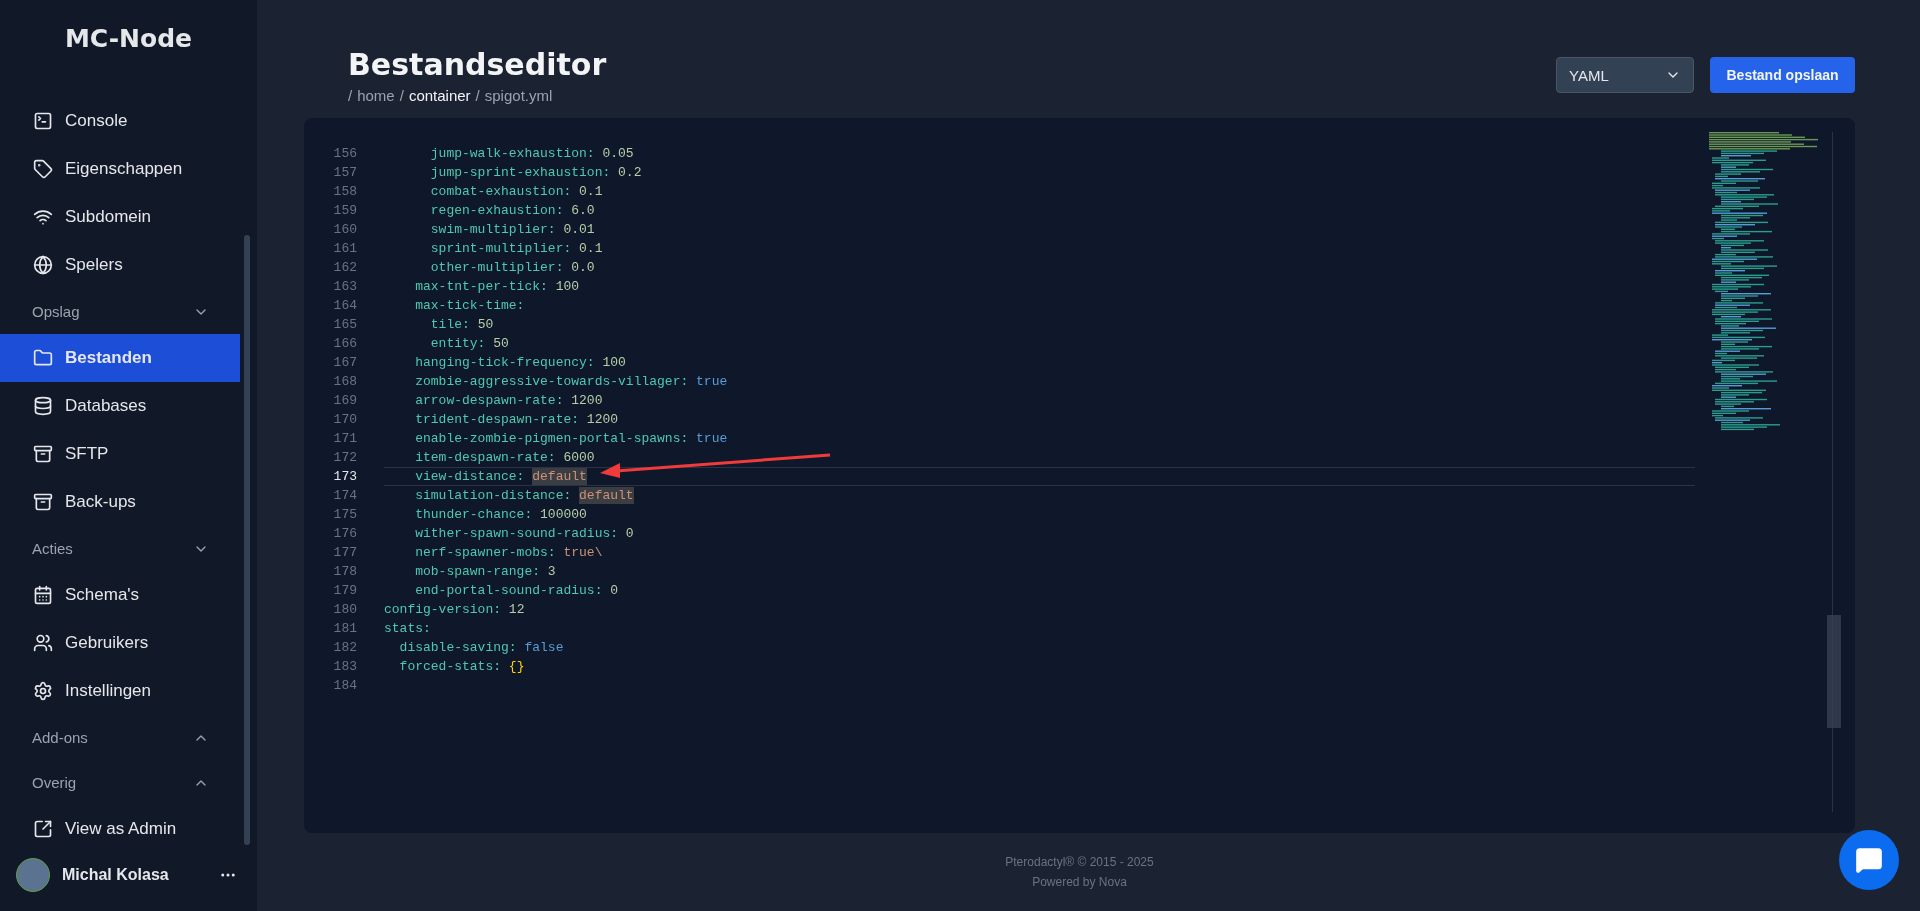 This screenshot has width=1920, height=911. What do you see at coordinates (1782, 75) in the screenshot?
I see `save-button: Bestand opslaan` at bounding box center [1782, 75].